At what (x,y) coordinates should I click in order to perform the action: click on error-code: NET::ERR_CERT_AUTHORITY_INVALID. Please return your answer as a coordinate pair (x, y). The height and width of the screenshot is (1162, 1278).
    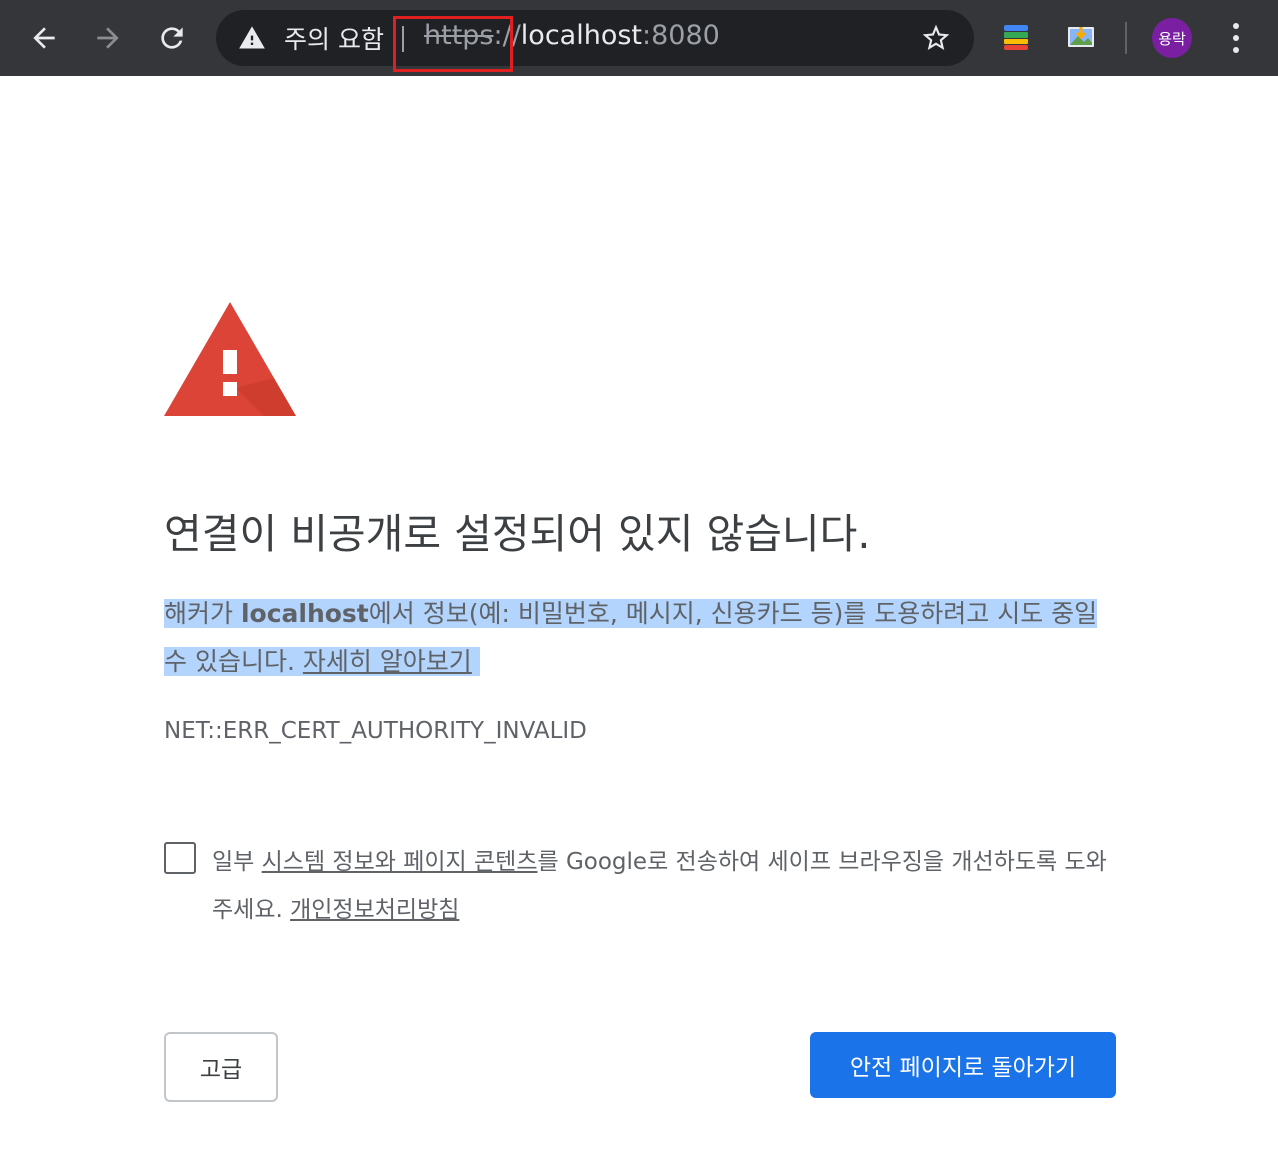
    Looking at the image, I should click on (375, 731).